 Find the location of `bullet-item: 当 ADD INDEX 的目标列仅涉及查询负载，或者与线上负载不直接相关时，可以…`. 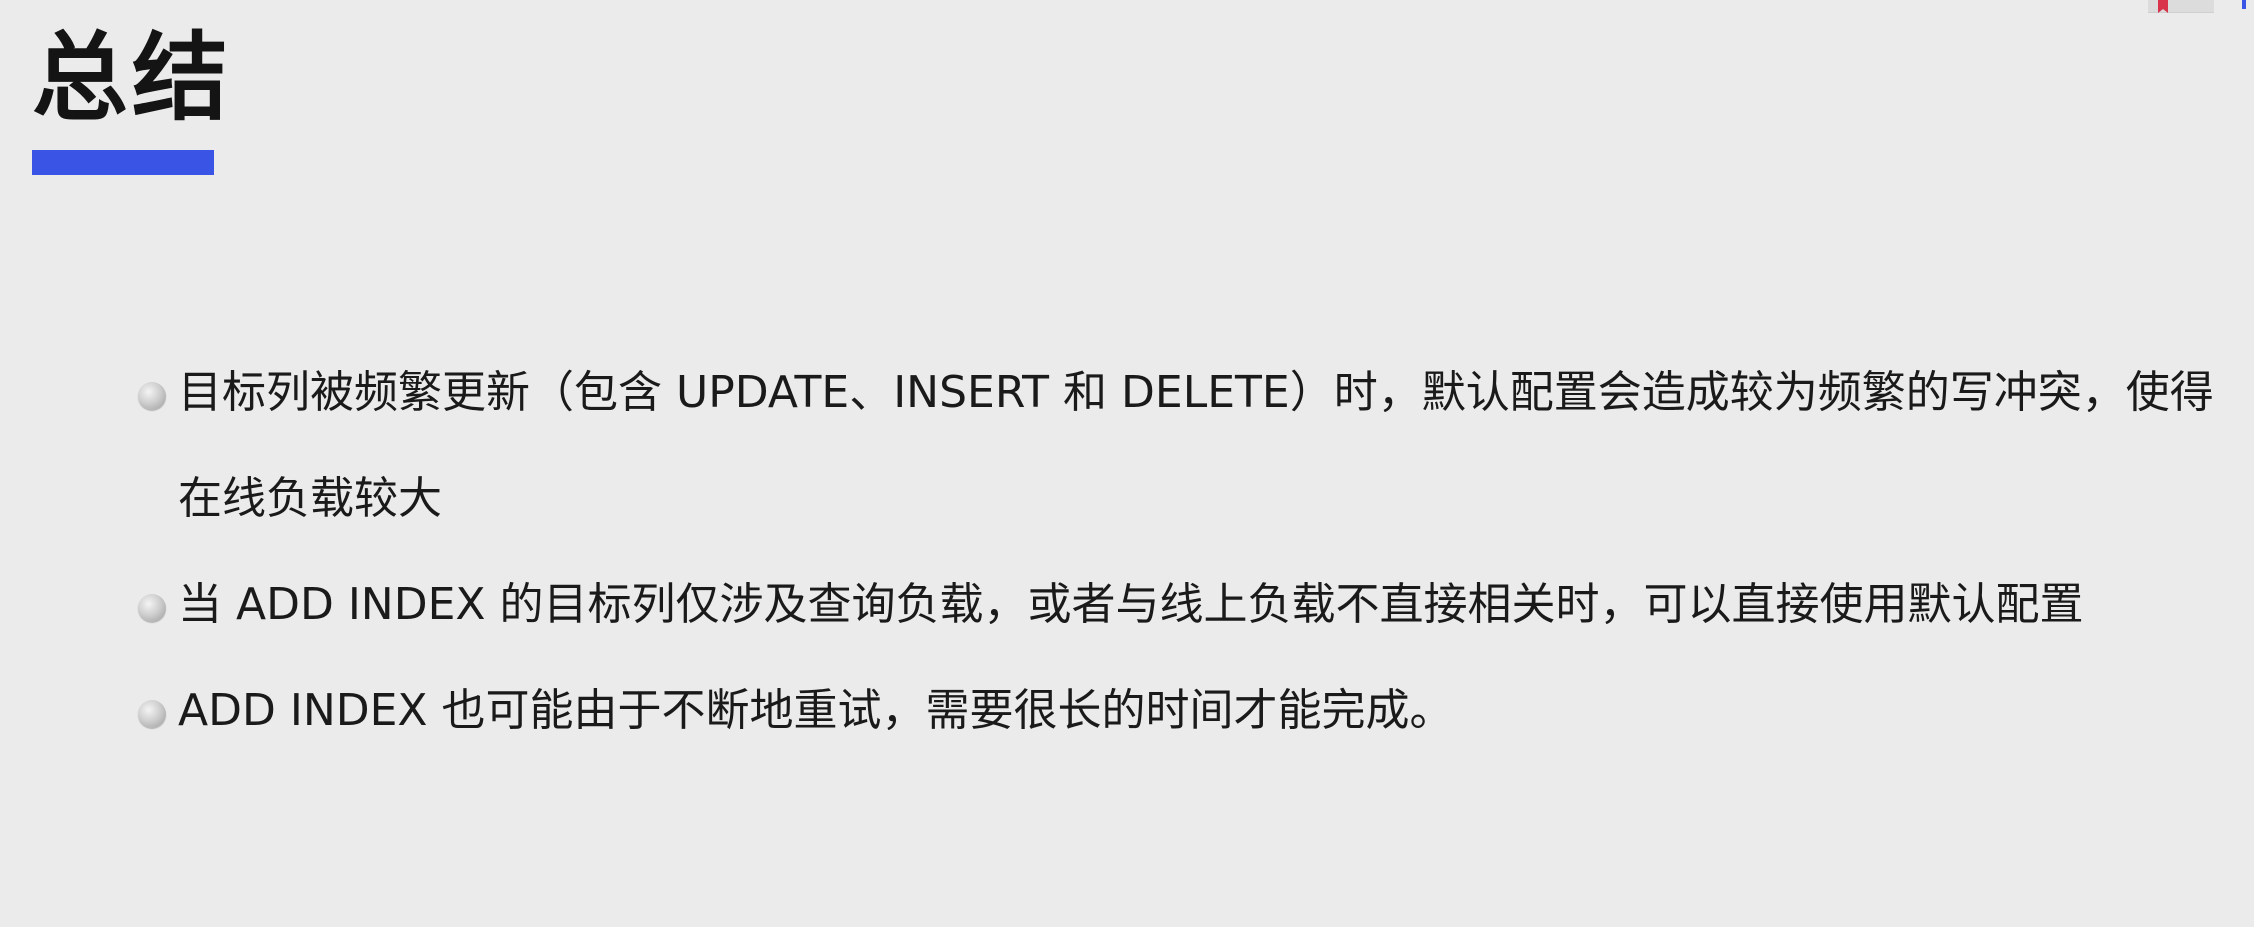

bullet-item: 当 ADD INDEX 的目标列仅涉及查询负载，或者与线上负载不直接相关时，可以… is located at coordinates (1178, 605).